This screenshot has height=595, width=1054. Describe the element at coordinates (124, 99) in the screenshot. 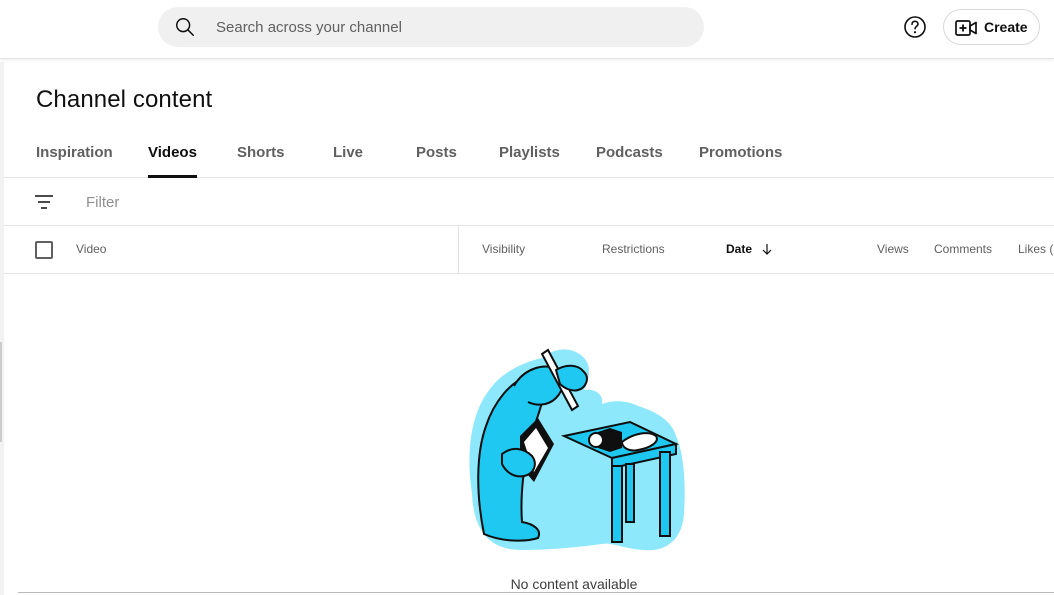

I see `page-title: Channel content` at that location.